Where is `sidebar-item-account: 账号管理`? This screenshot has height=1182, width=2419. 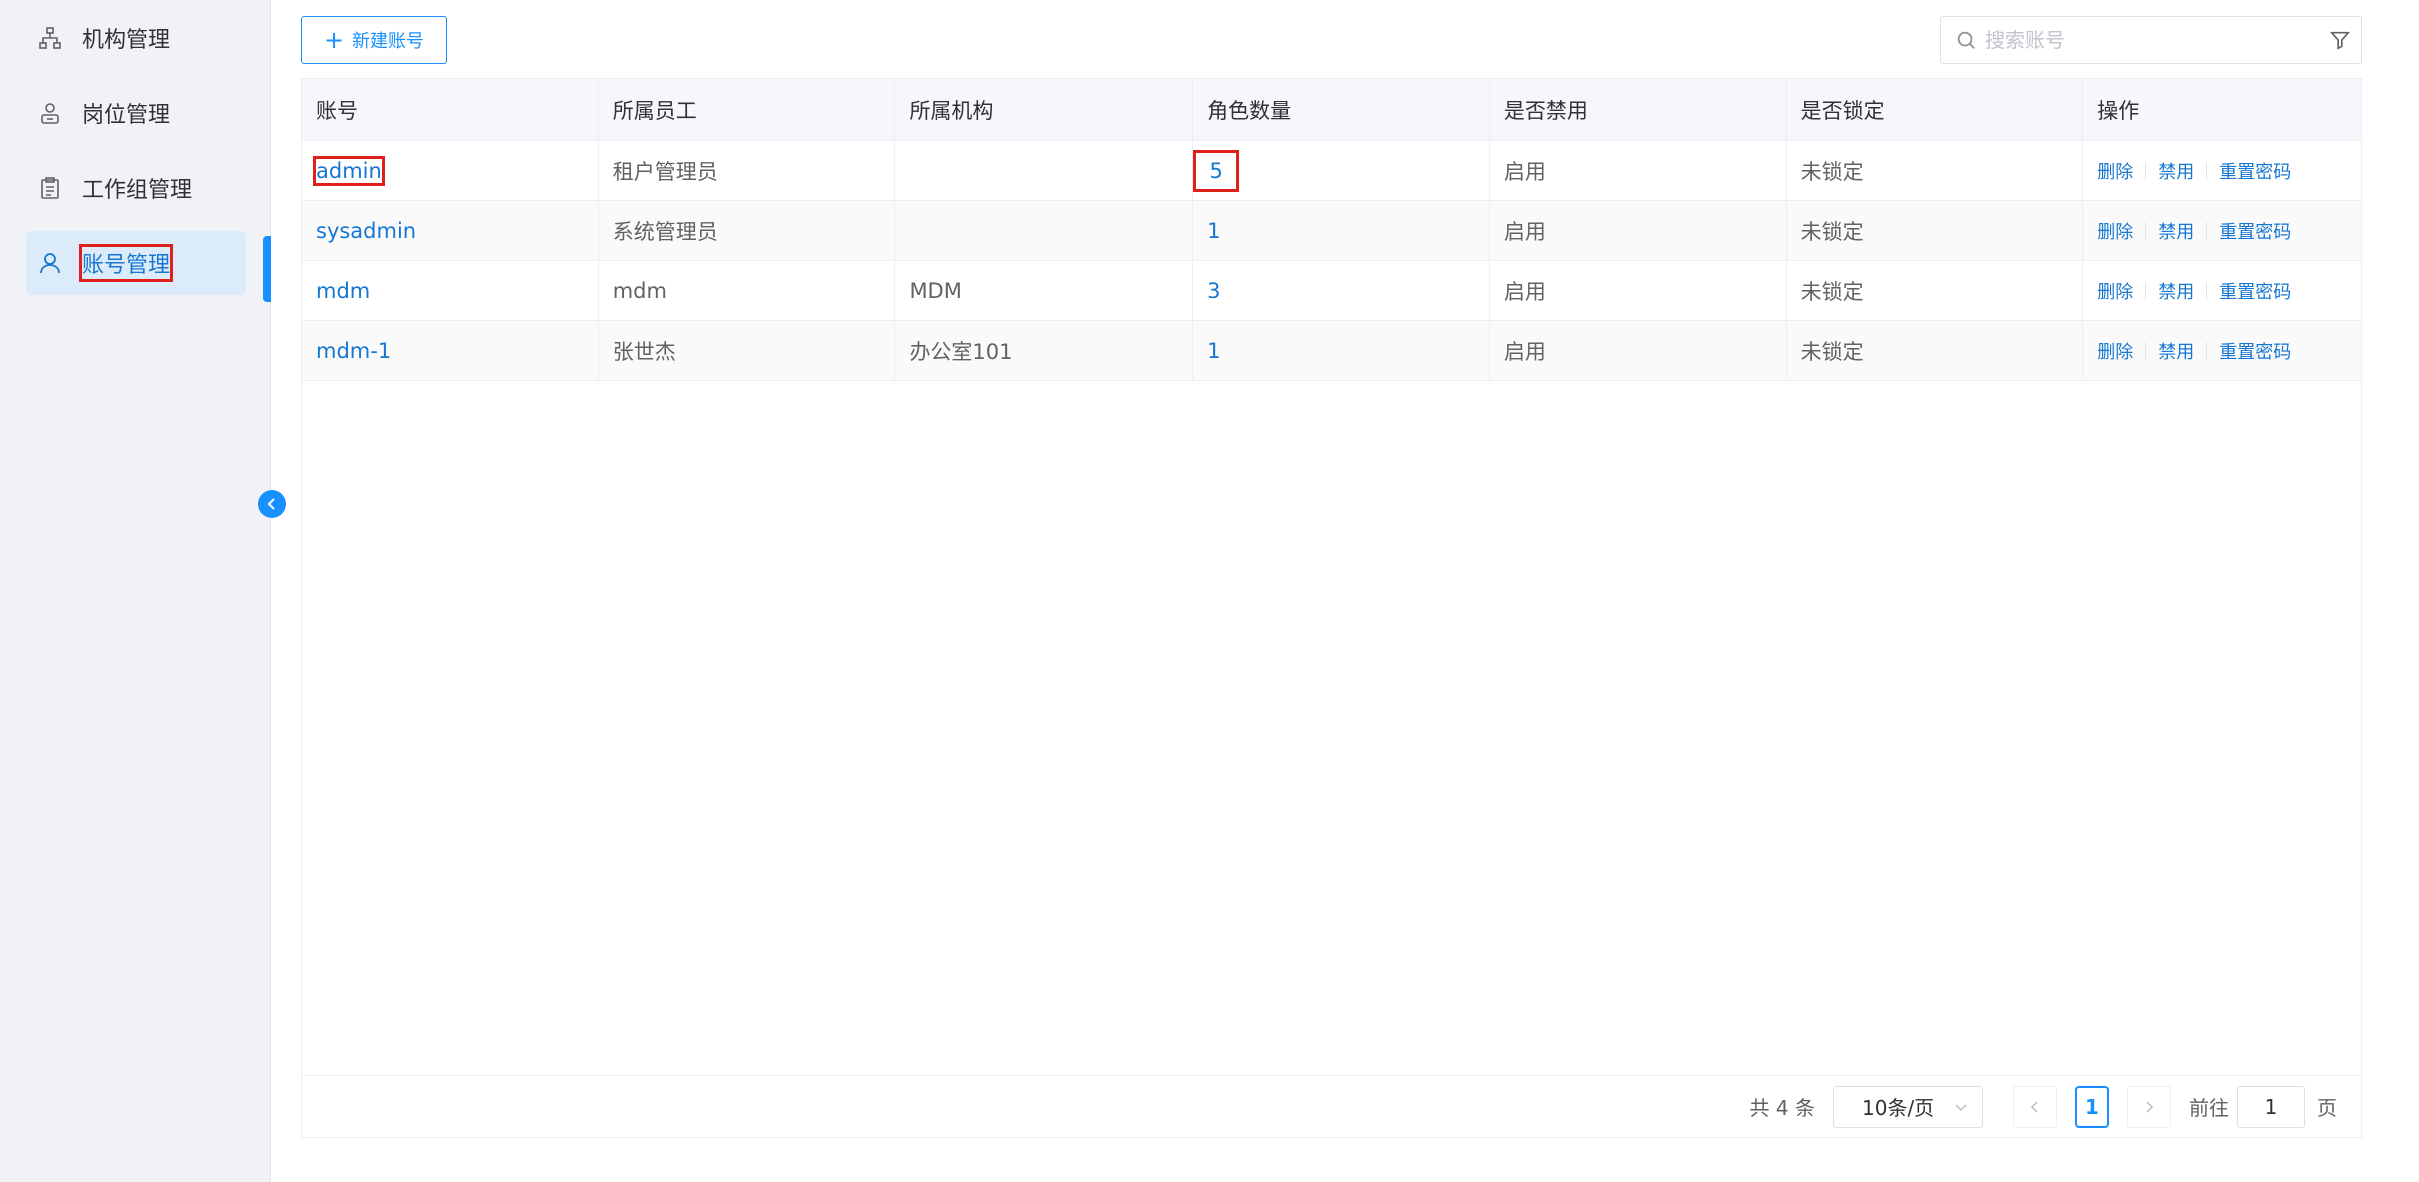
sidebar-item-account: 账号管理 is located at coordinates (136, 263).